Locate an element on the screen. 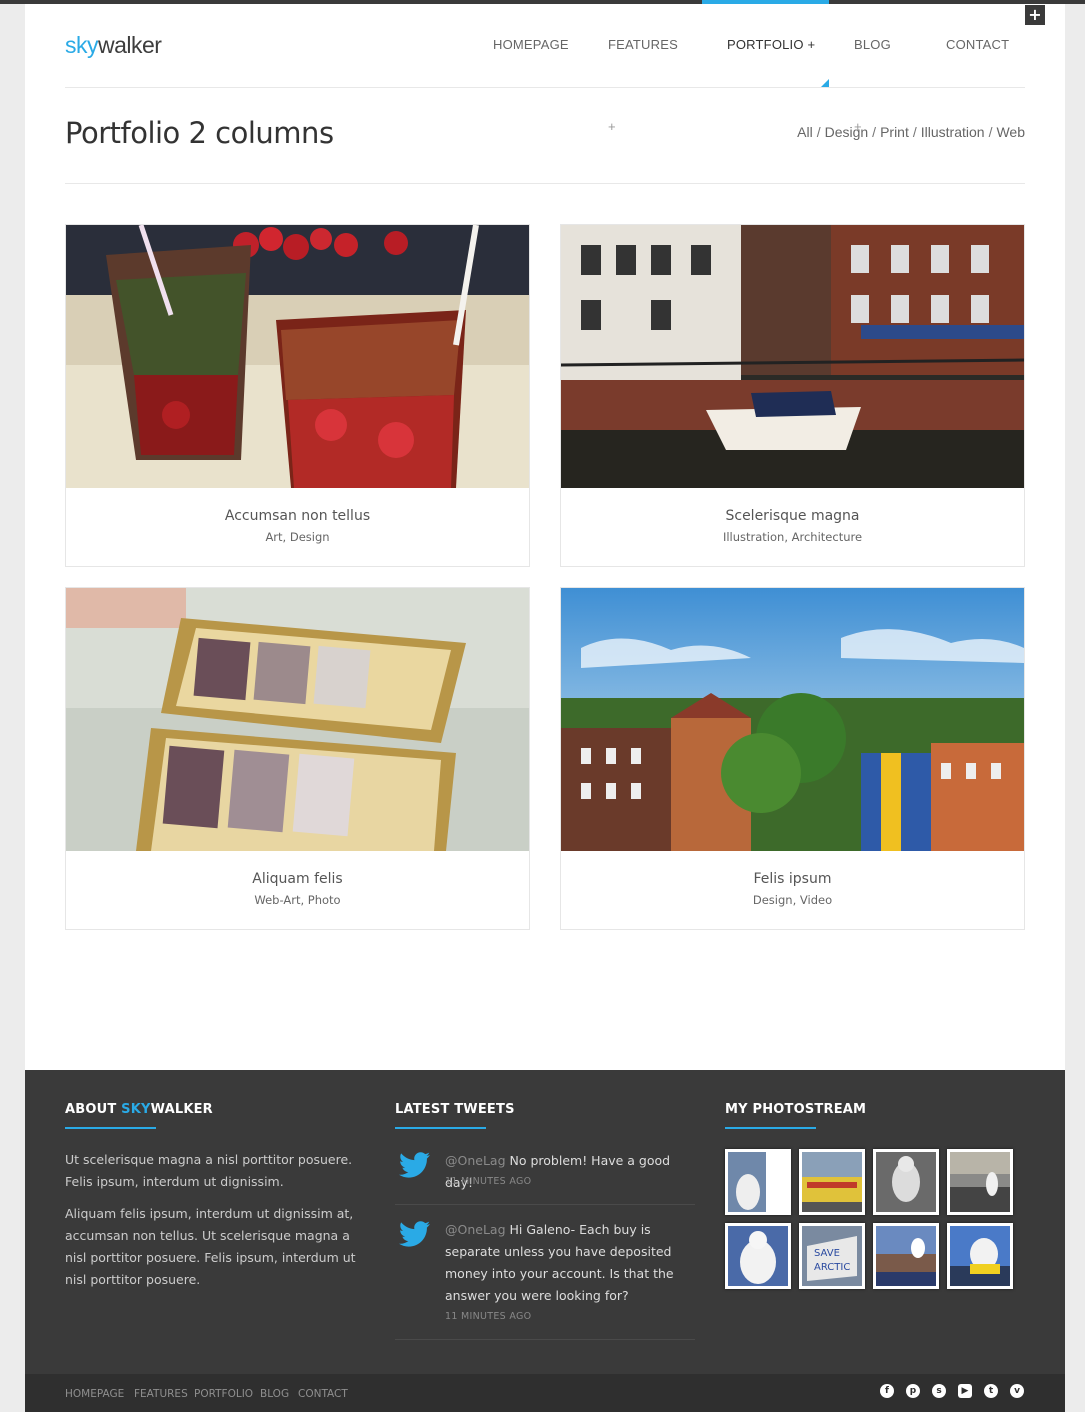 The image size is (1085, 1412). nav-contact: CONTACT is located at coordinates (977, 46).